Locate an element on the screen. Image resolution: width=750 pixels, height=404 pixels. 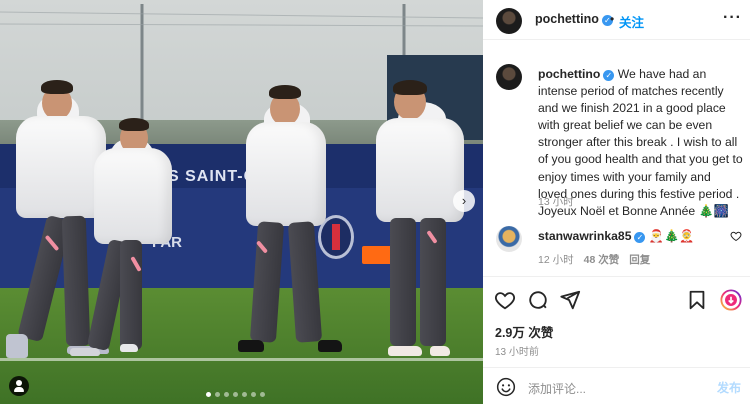
share-icon is located at coordinates (570, 300).